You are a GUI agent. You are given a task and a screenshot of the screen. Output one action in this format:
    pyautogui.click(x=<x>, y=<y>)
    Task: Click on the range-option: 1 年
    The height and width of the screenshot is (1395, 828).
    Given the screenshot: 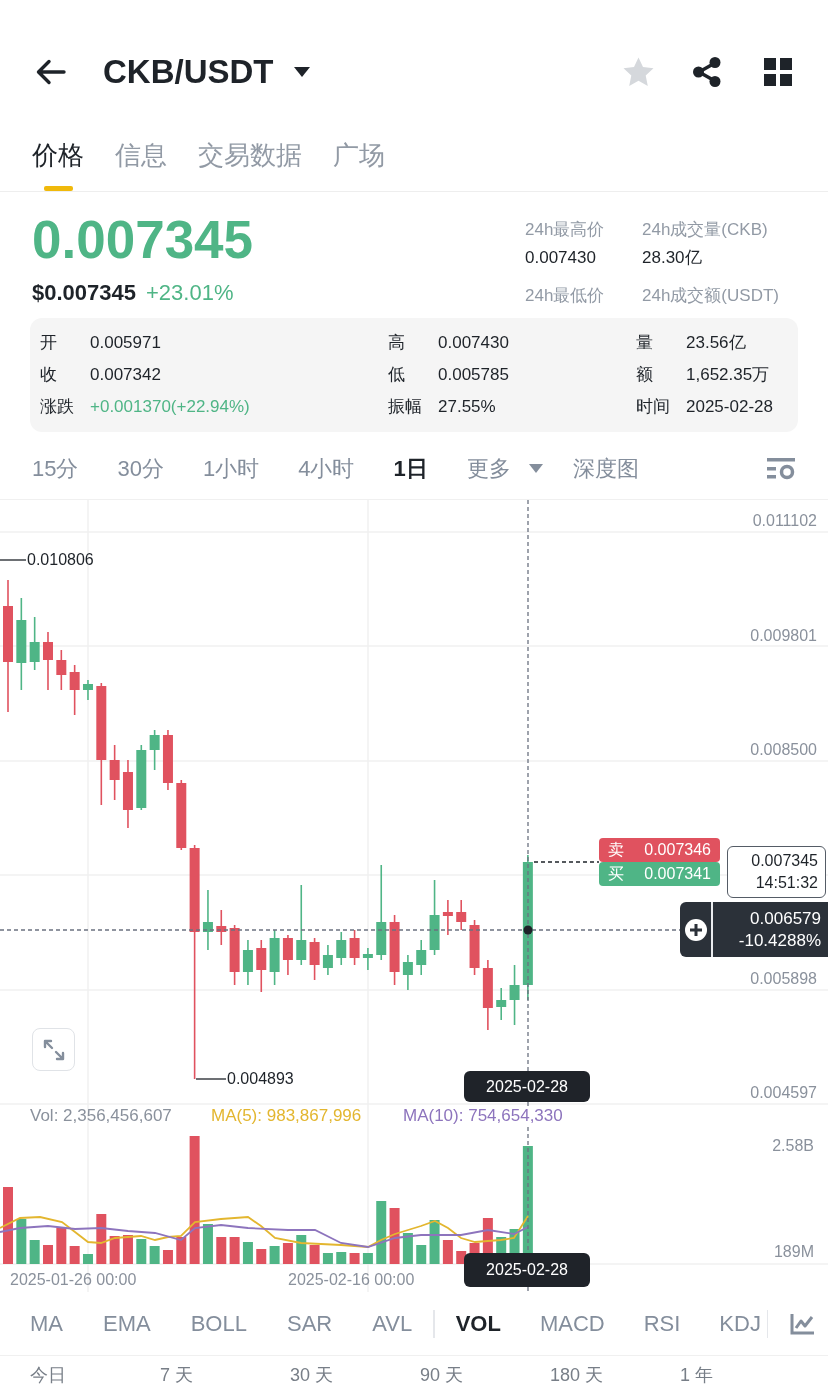 What is the action you would take?
    pyautogui.click(x=696, y=1375)
    